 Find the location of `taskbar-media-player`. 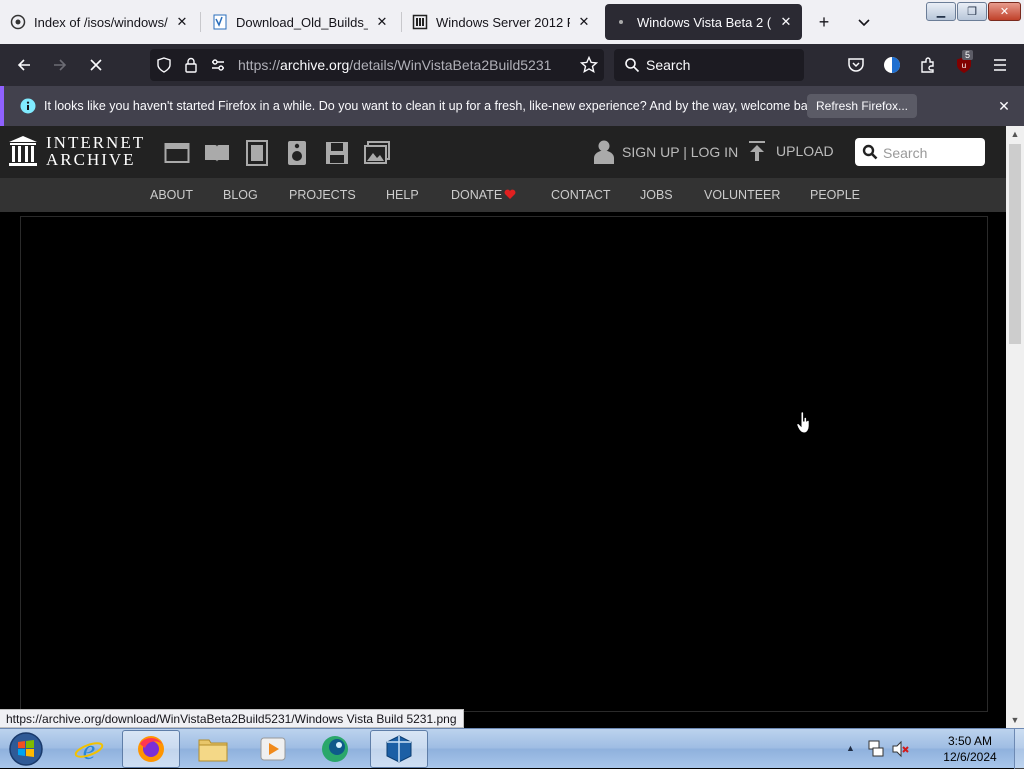

taskbar-media-player is located at coordinates (273, 749).